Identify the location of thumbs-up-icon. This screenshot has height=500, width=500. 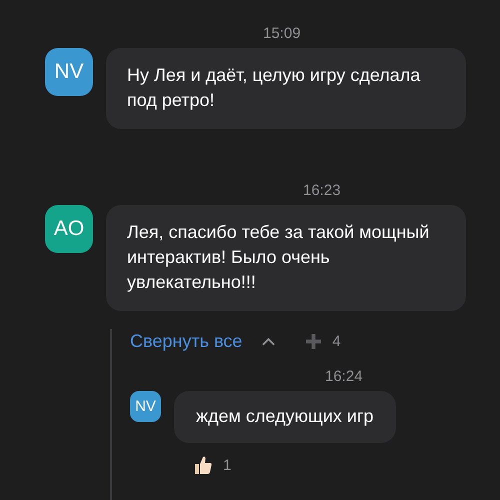
(203, 465).